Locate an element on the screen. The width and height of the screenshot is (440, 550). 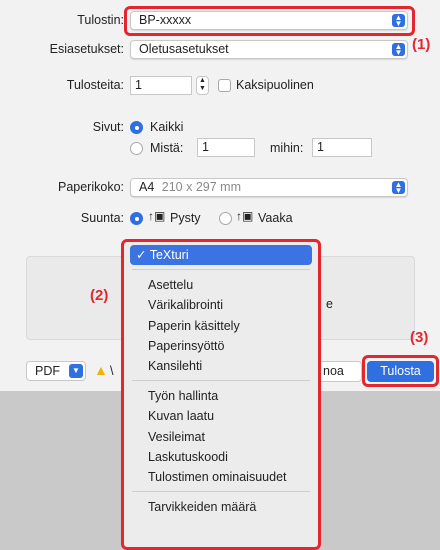
menu-item-texturi: ✓ TeXturi is located at coordinates (221, 255).